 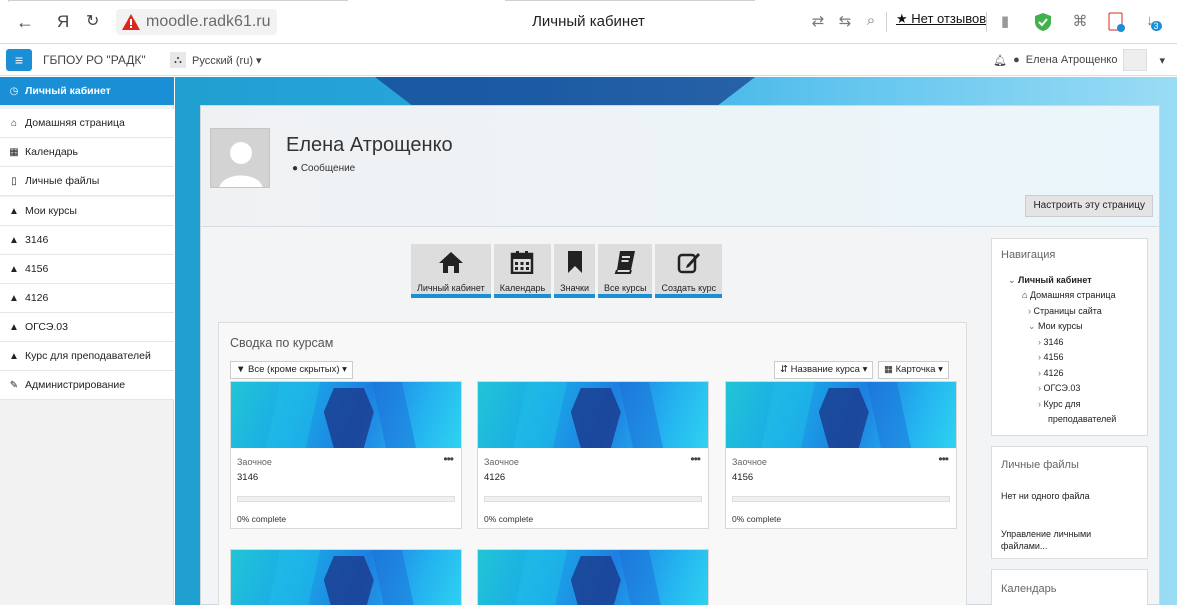 I want to click on drawer-item-course-4126: ▲ 4126, so click(x=87, y=298).